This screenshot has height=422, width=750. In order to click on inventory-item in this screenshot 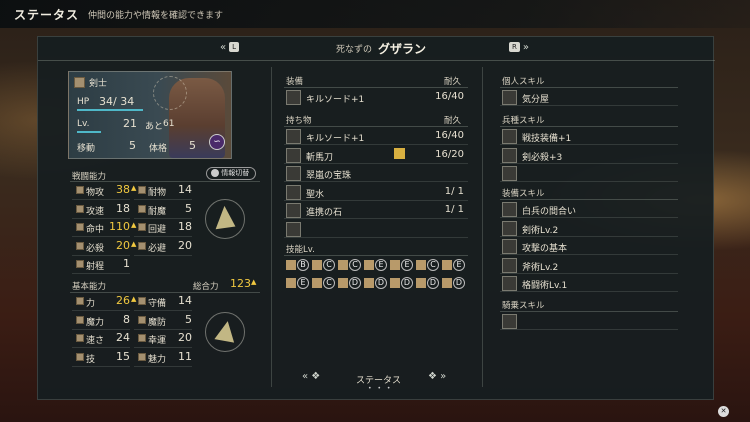, I will do `click(376, 229)`.